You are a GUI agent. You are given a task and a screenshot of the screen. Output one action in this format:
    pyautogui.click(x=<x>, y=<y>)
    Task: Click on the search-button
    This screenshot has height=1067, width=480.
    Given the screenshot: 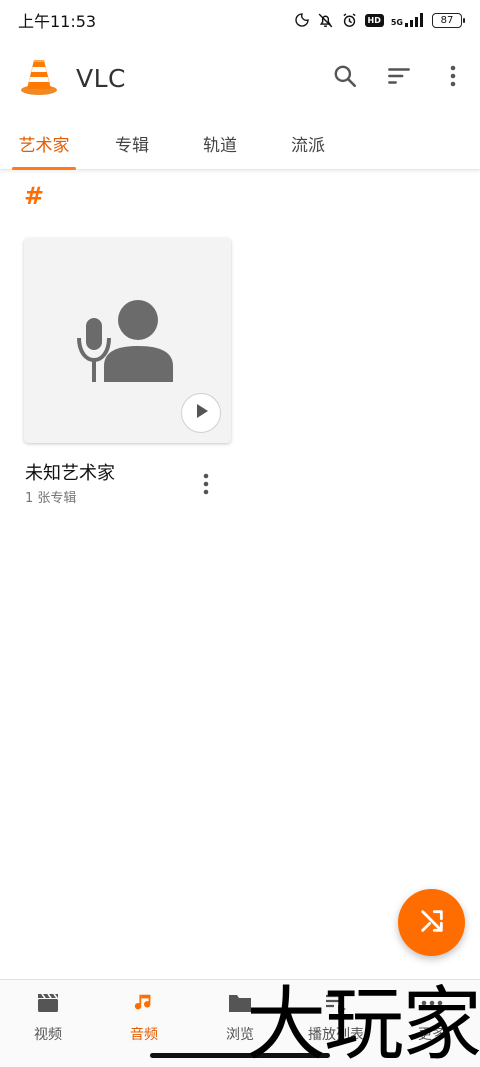 What is the action you would take?
    pyautogui.click(x=345, y=78)
    